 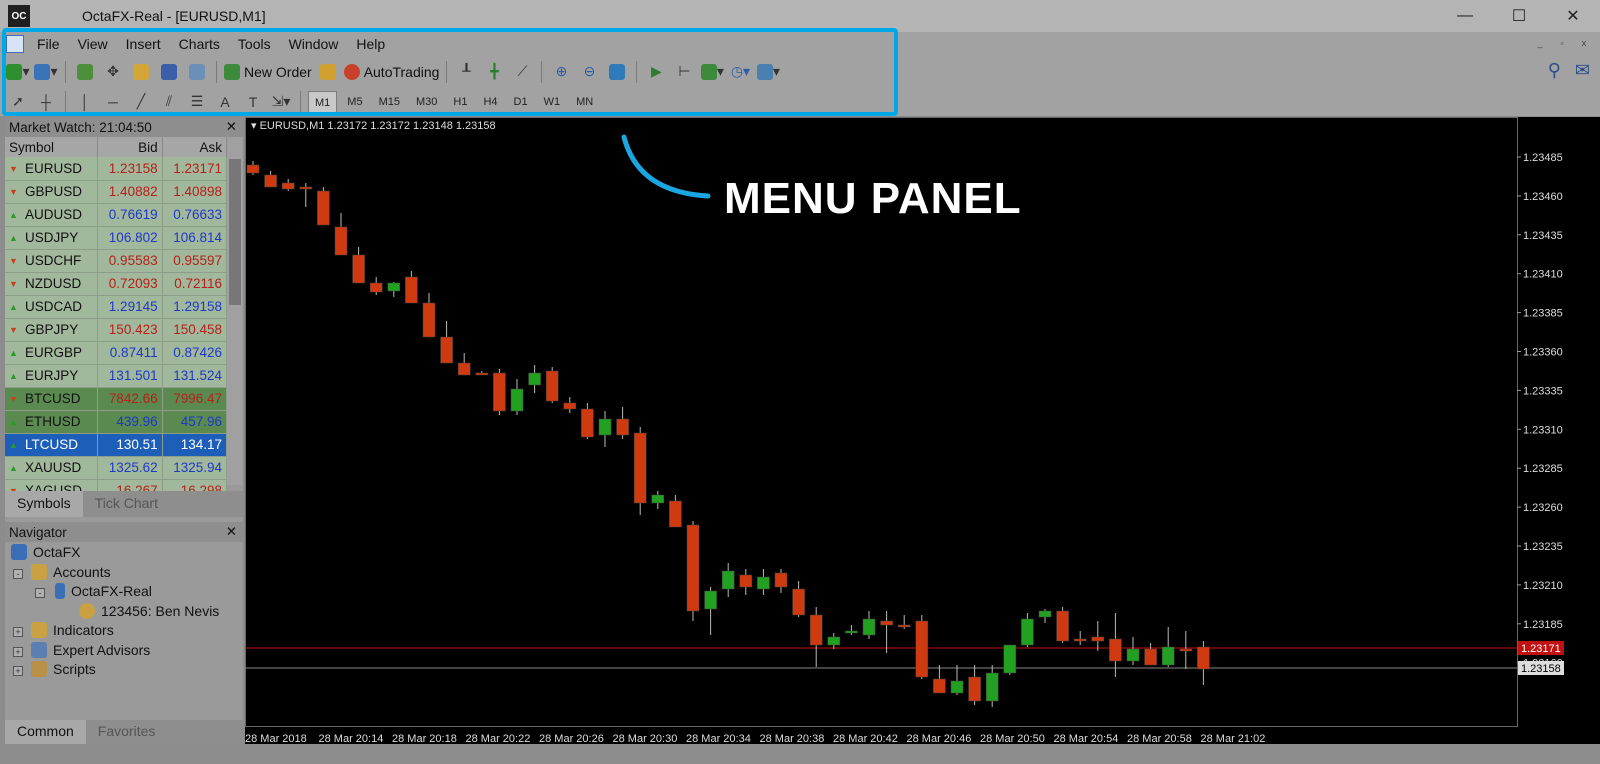 What do you see at coordinates (873, 198) in the screenshot?
I see `annotation-label: MENU PANEL` at bounding box center [873, 198].